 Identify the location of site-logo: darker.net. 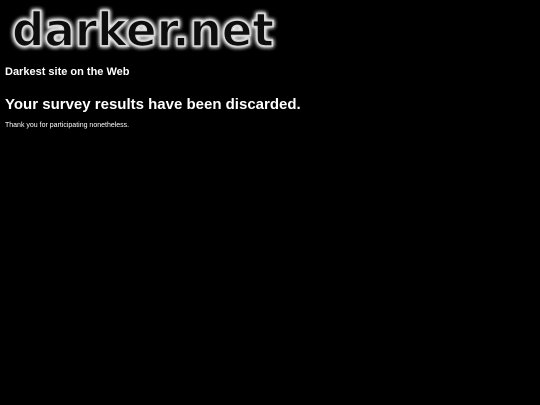
(144, 30).